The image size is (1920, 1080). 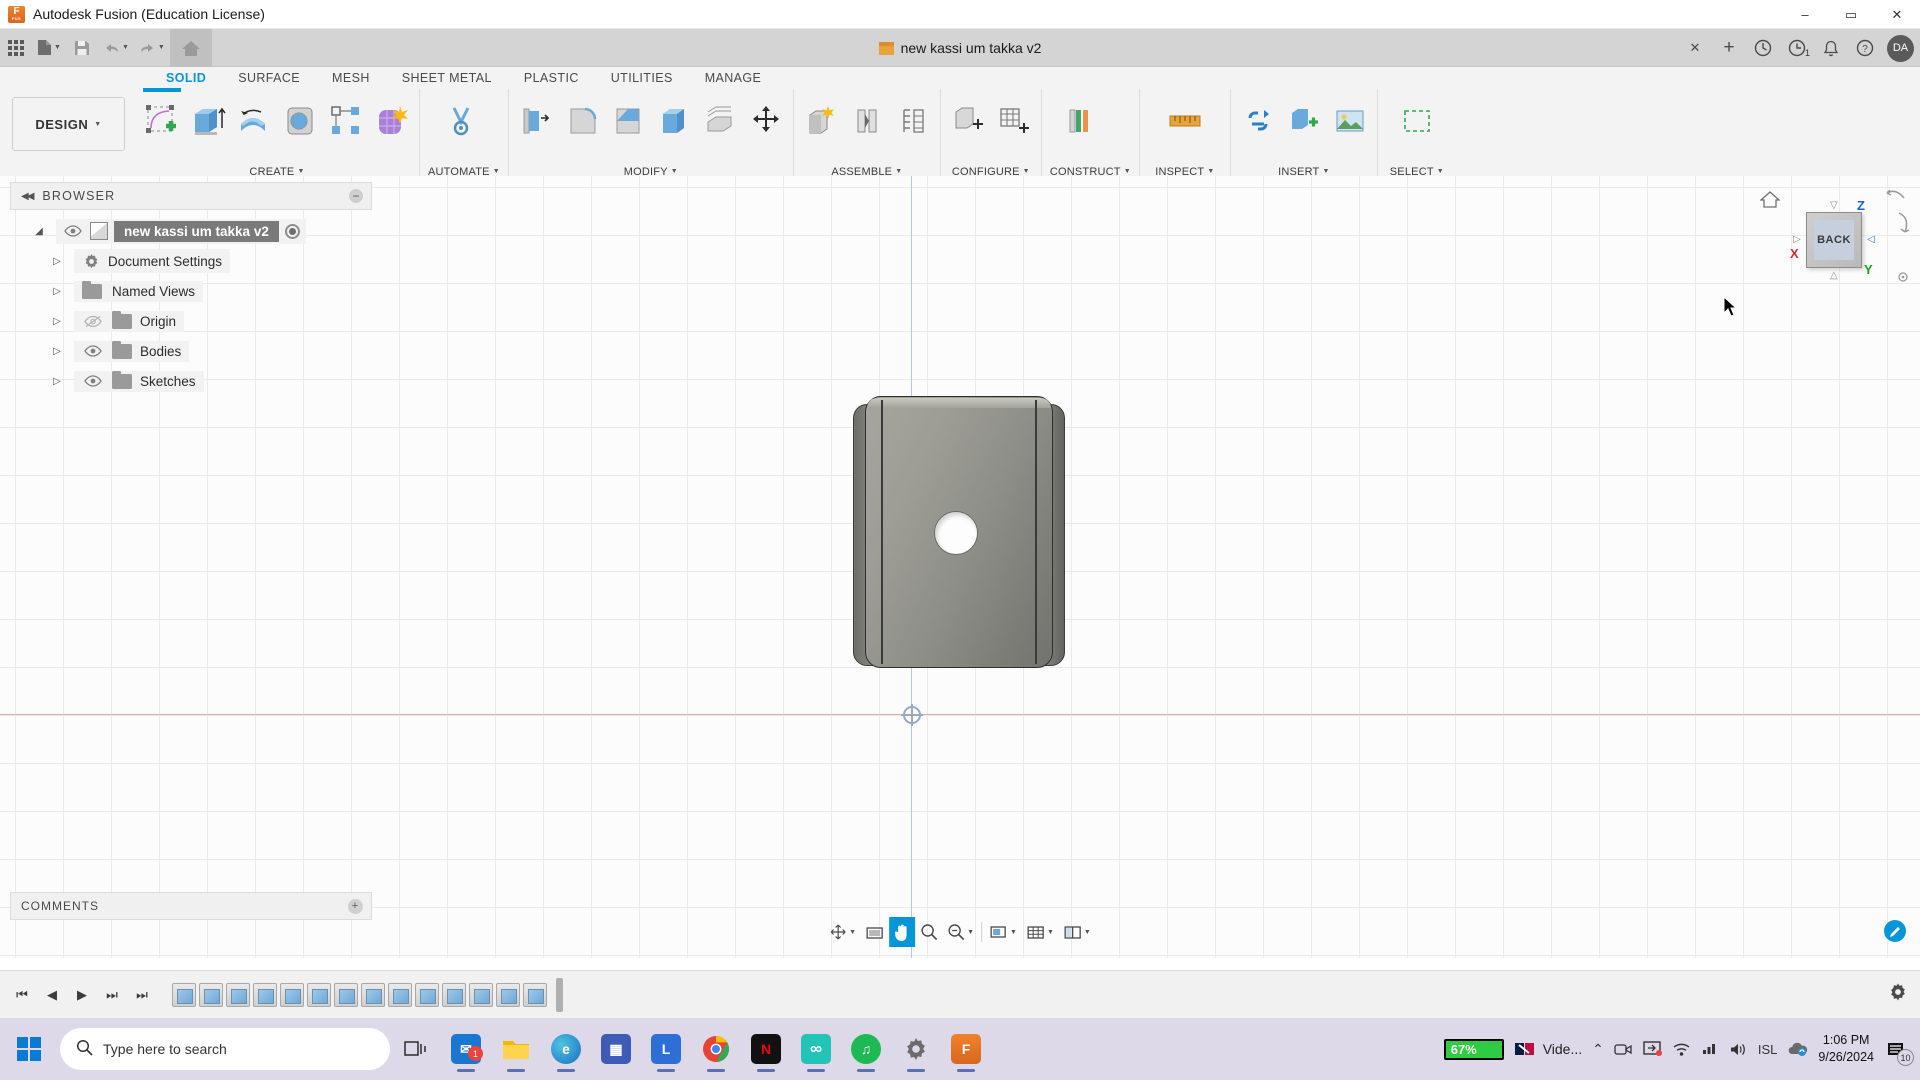 I want to click on orbit-icon: ▼, so click(x=842, y=932).